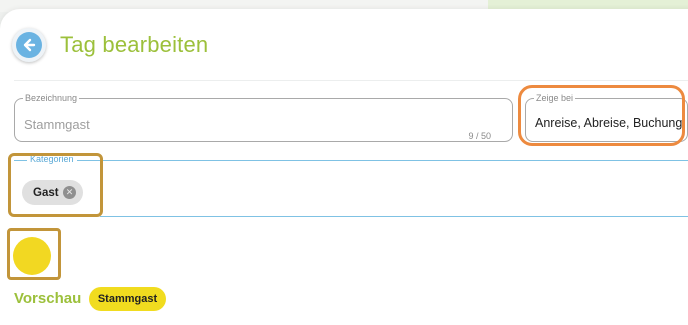 The height and width of the screenshot is (325, 688). What do you see at coordinates (32, 256) in the screenshot?
I see `color-picker-swatch` at bounding box center [32, 256].